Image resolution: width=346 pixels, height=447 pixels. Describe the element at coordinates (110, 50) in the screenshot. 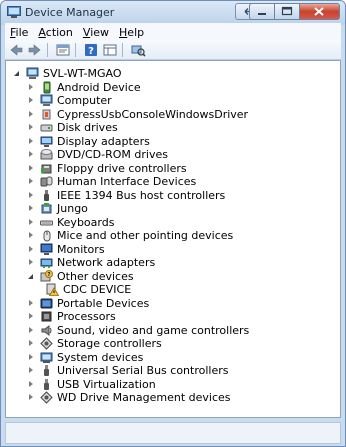

I see `show-hide-icon` at that location.